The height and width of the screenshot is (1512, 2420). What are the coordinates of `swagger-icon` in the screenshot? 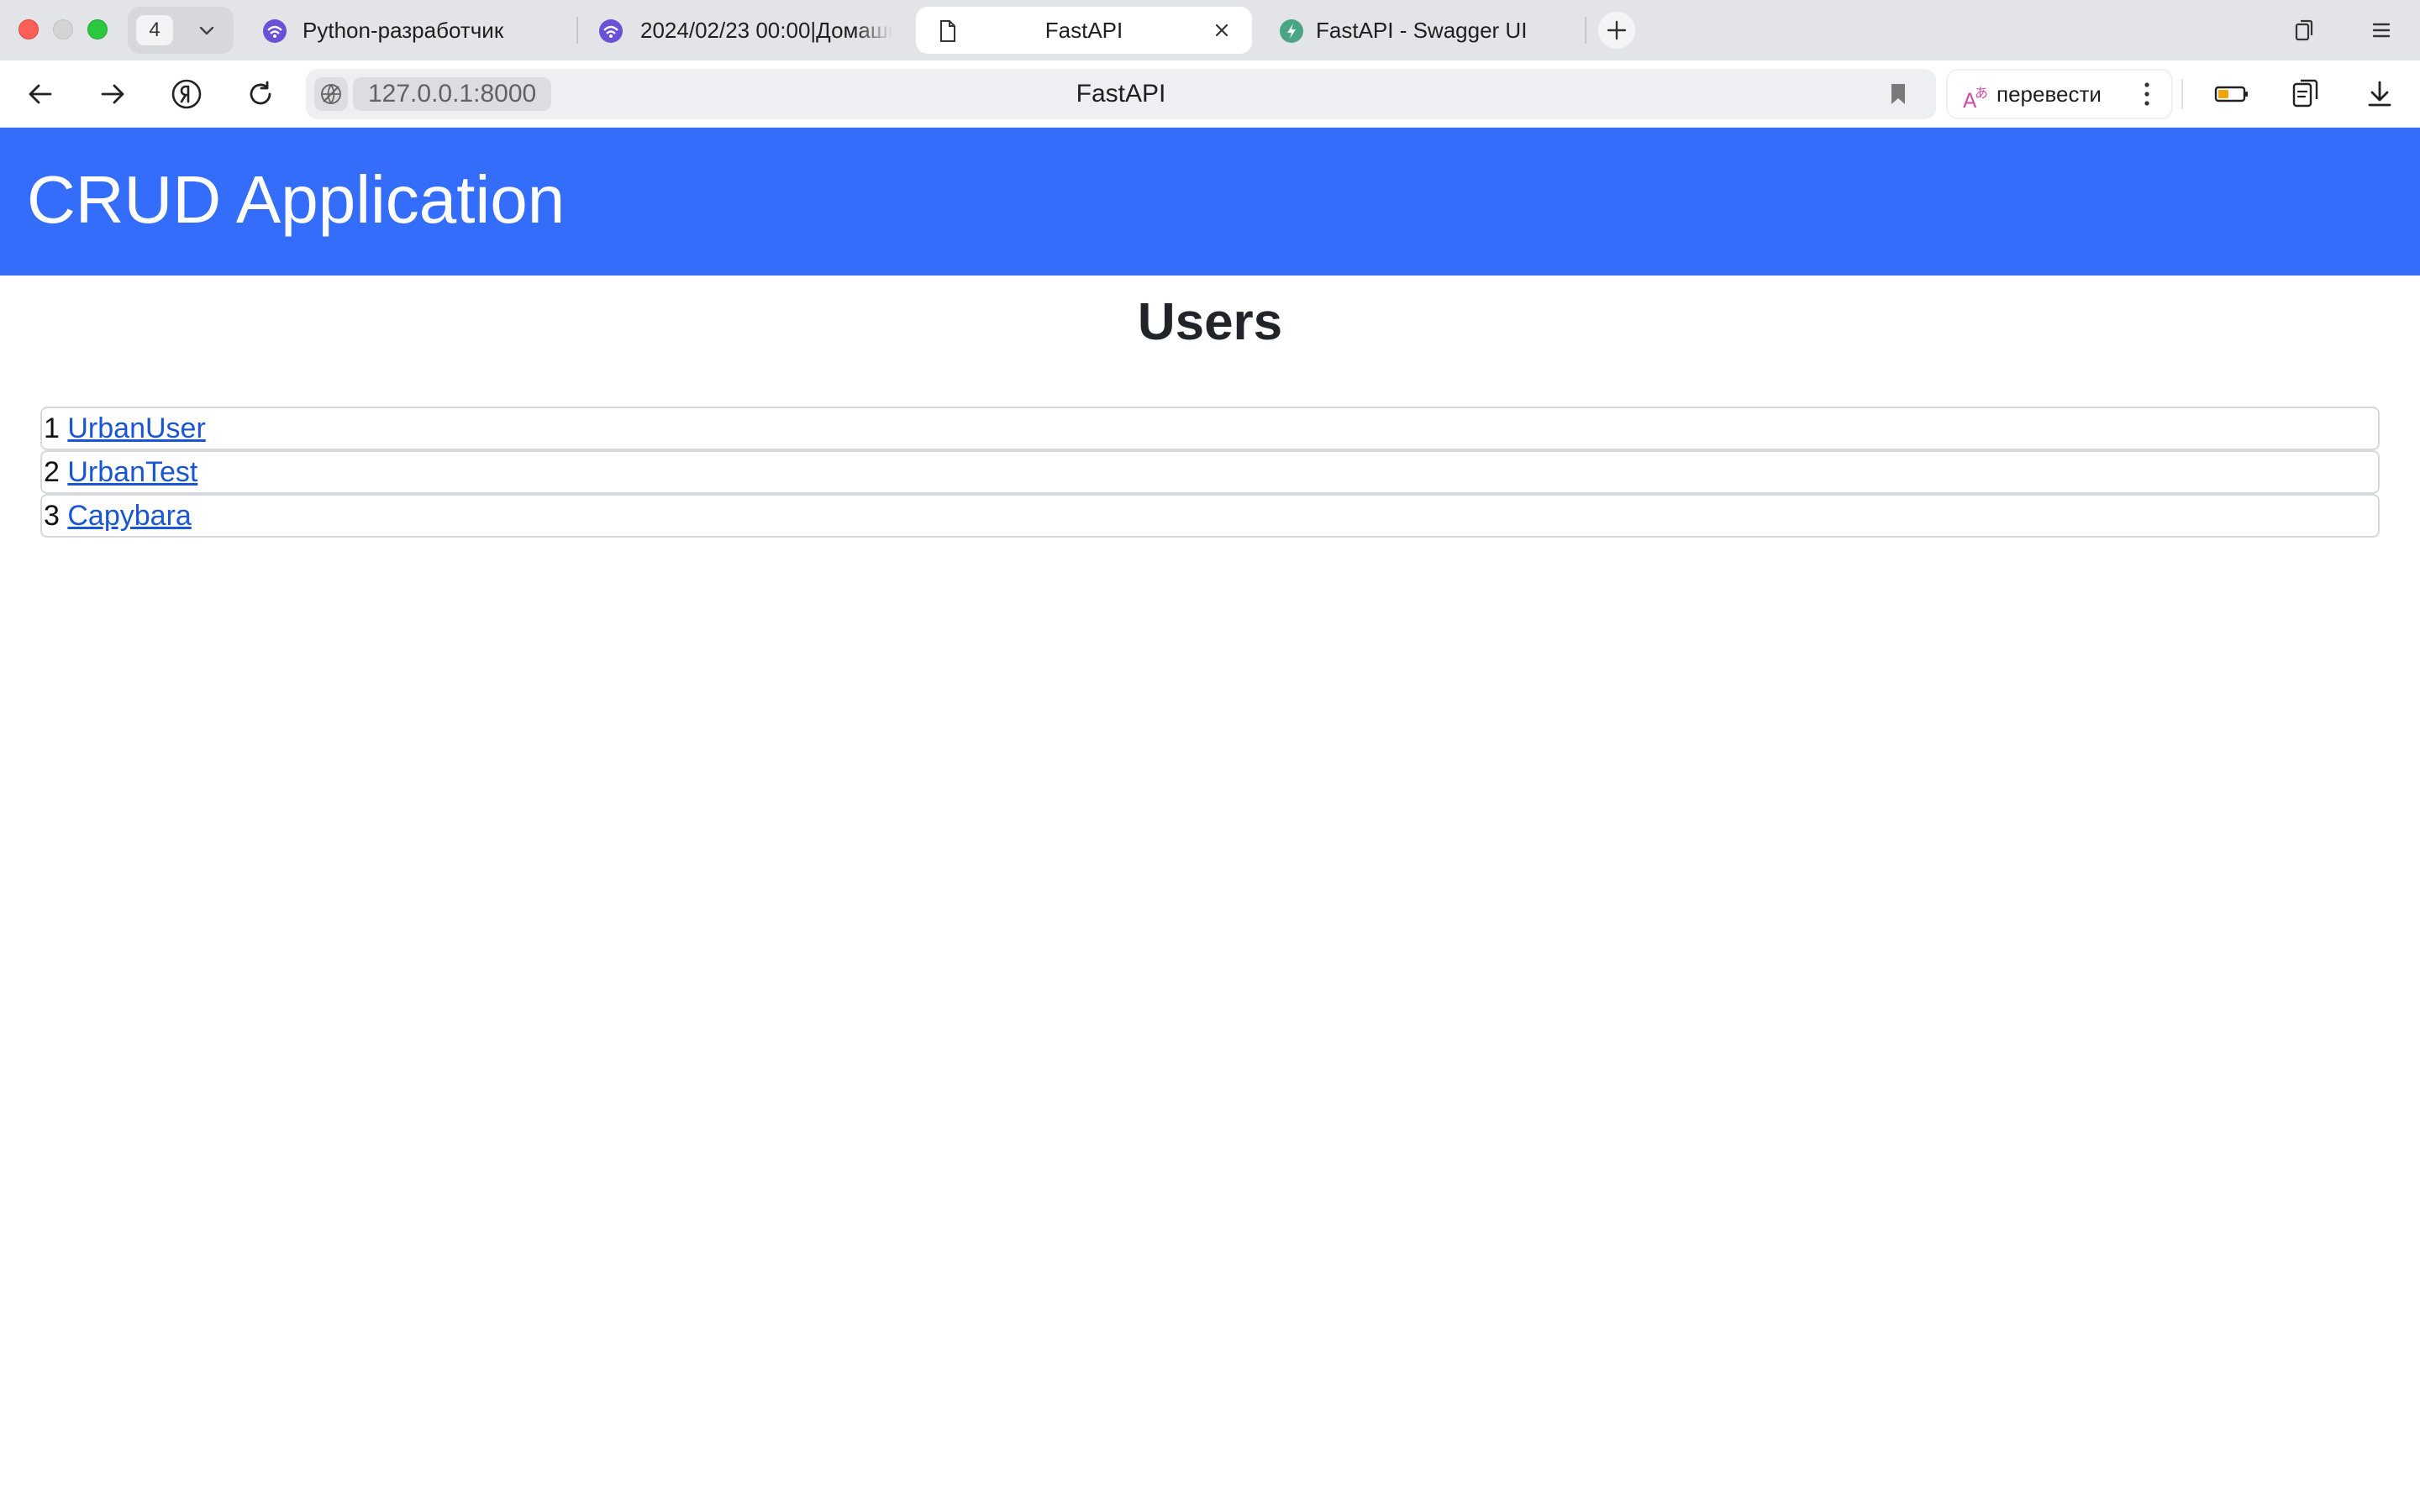 It's located at (1291, 31).